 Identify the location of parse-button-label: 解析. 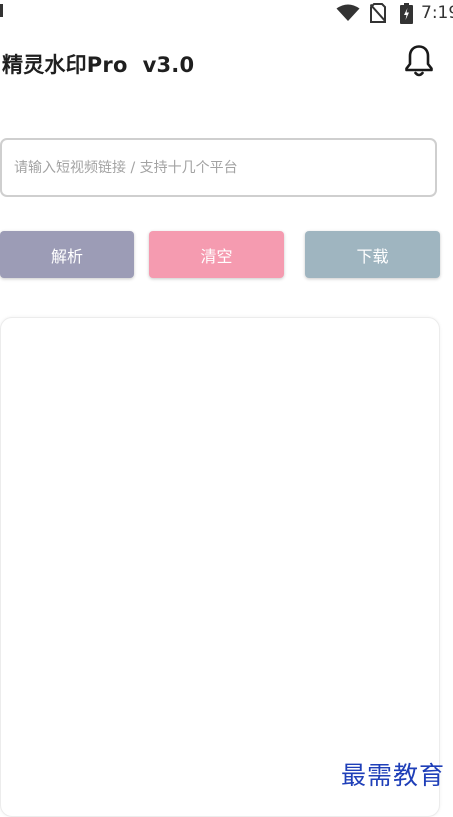
(66, 256).